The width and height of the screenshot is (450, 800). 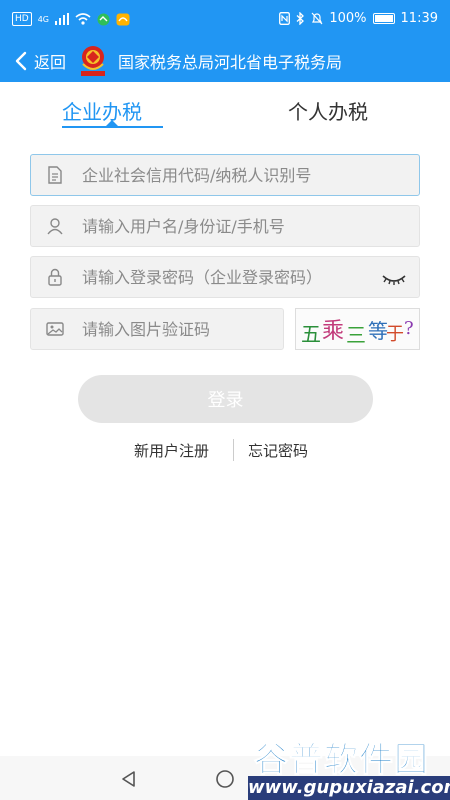 What do you see at coordinates (328, 110) in the screenshot?
I see `tab-personal: 个人办税` at bounding box center [328, 110].